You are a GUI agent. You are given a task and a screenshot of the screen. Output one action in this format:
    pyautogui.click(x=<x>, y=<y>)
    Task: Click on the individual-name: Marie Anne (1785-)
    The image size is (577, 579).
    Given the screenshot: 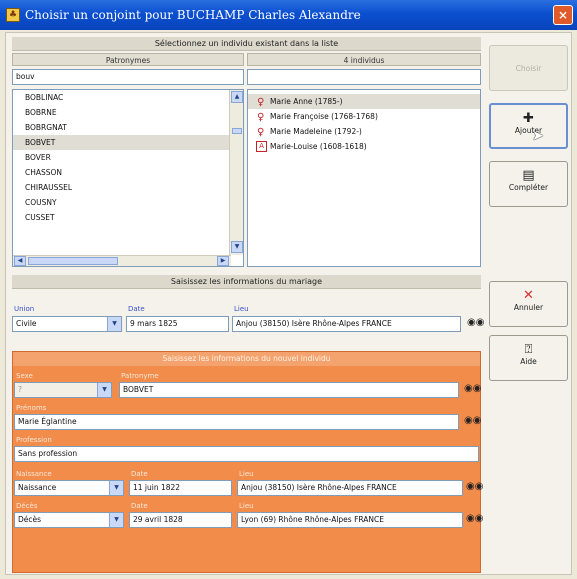 What is the action you would take?
    pyautogui.click(x=306, y=101)
    